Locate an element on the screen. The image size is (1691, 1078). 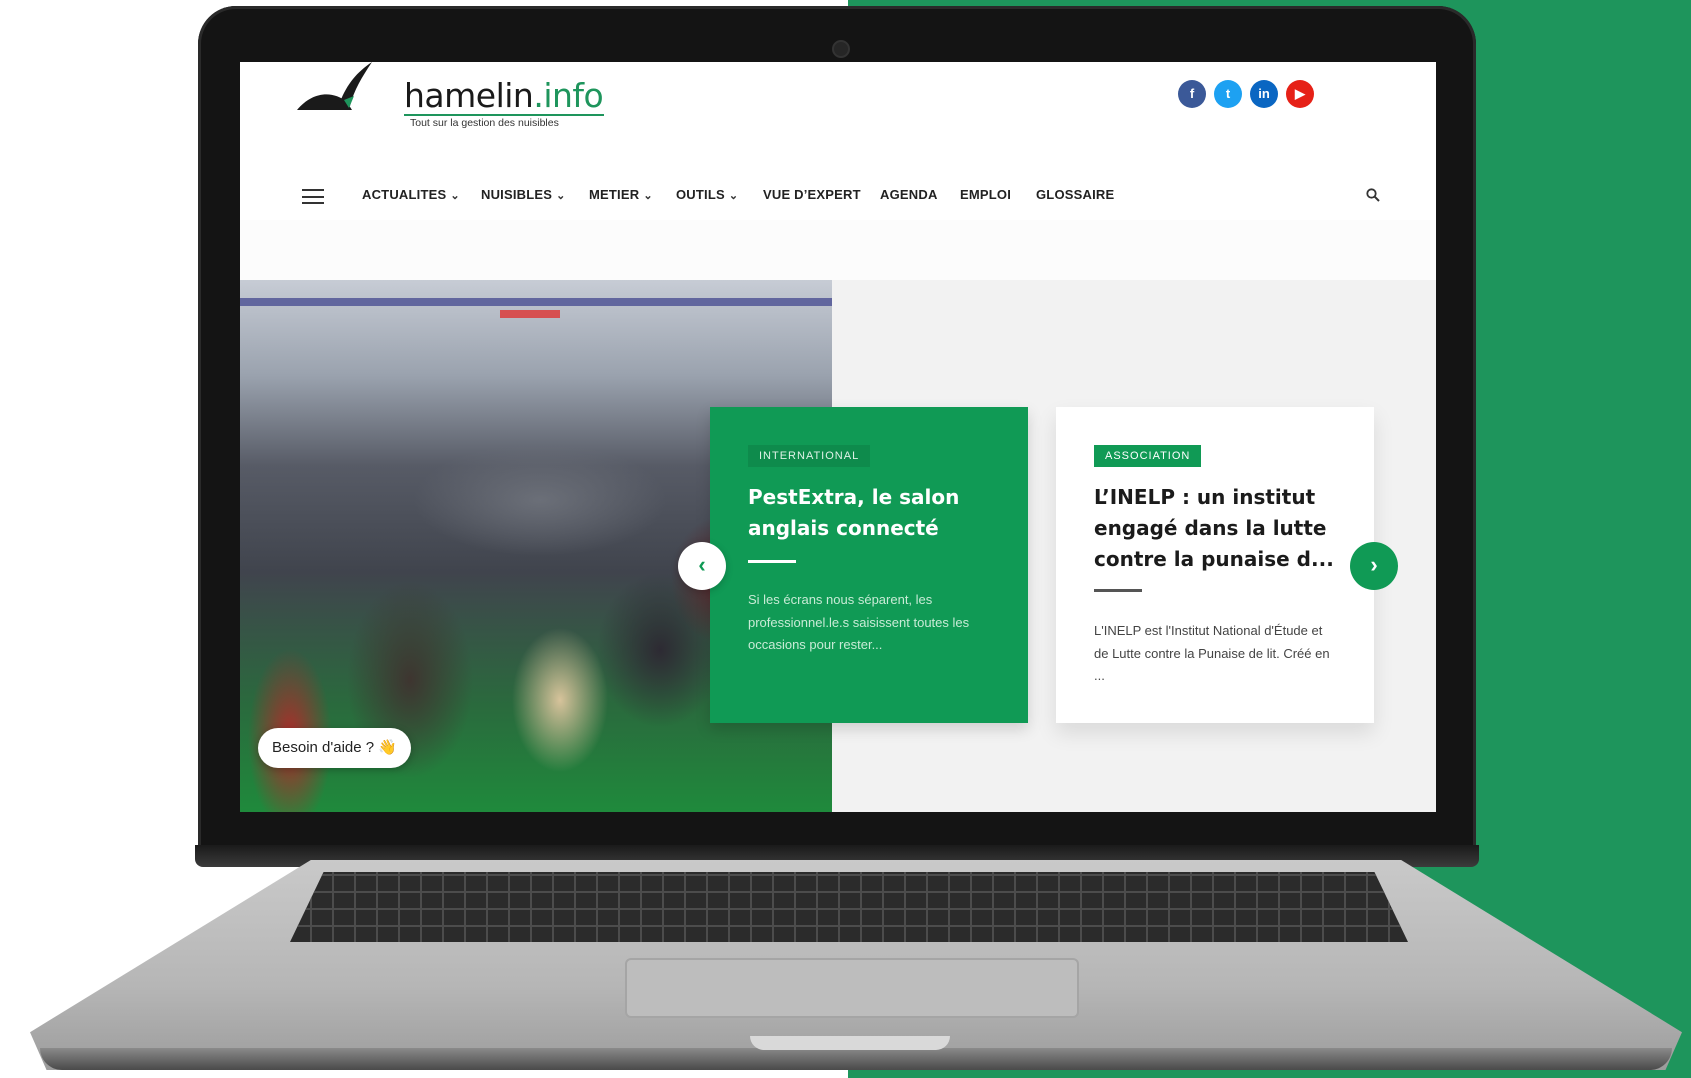
nav-item-glossaire: GLOSSAIRE is located at coordinates (1075, 194).